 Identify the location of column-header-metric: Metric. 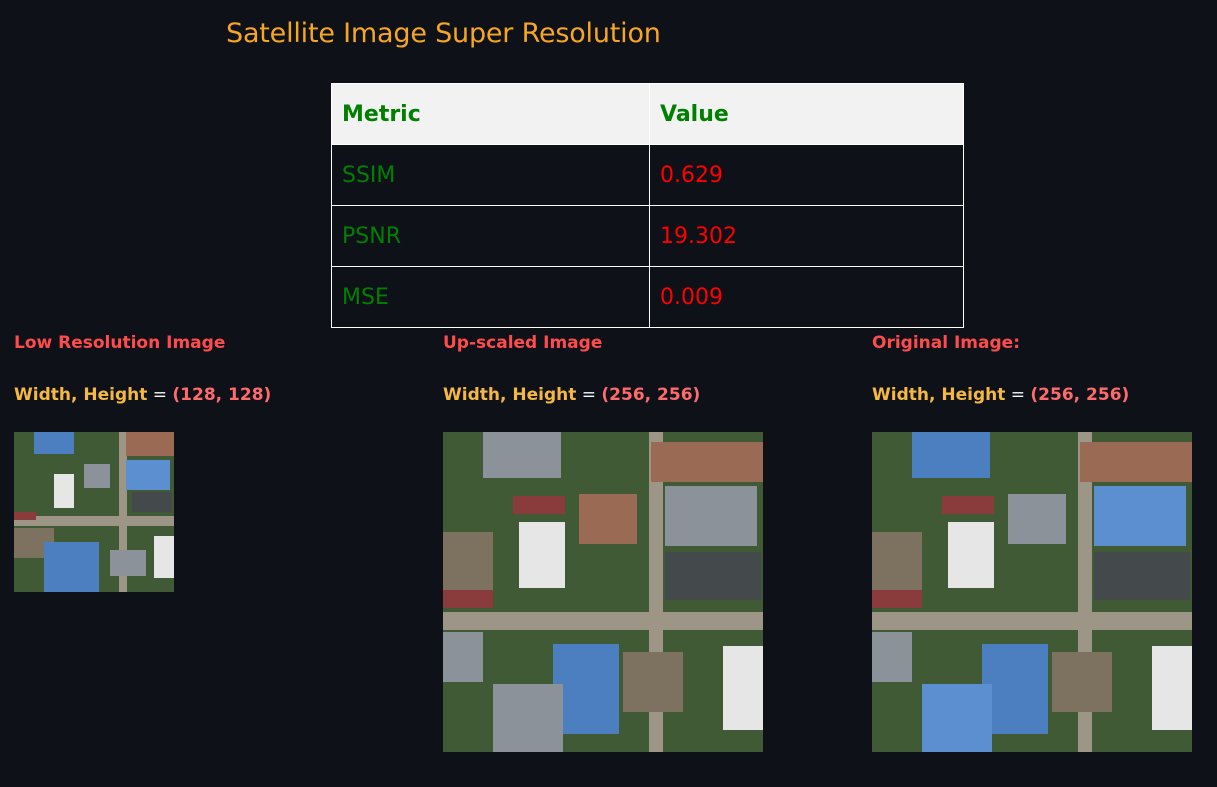
(490, 114).